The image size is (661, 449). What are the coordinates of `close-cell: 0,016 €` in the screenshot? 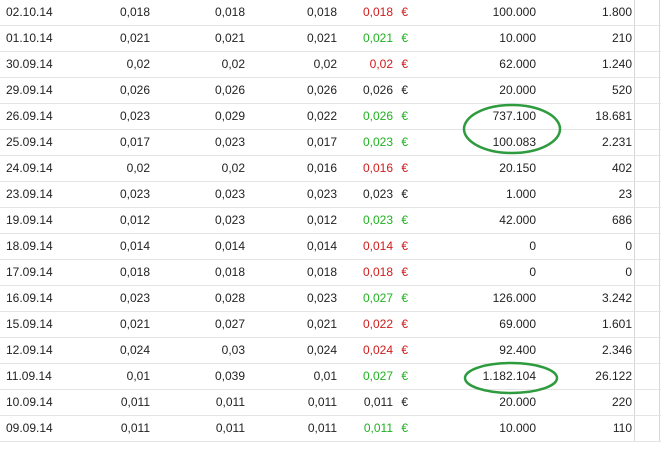 It's located at (369, 168).